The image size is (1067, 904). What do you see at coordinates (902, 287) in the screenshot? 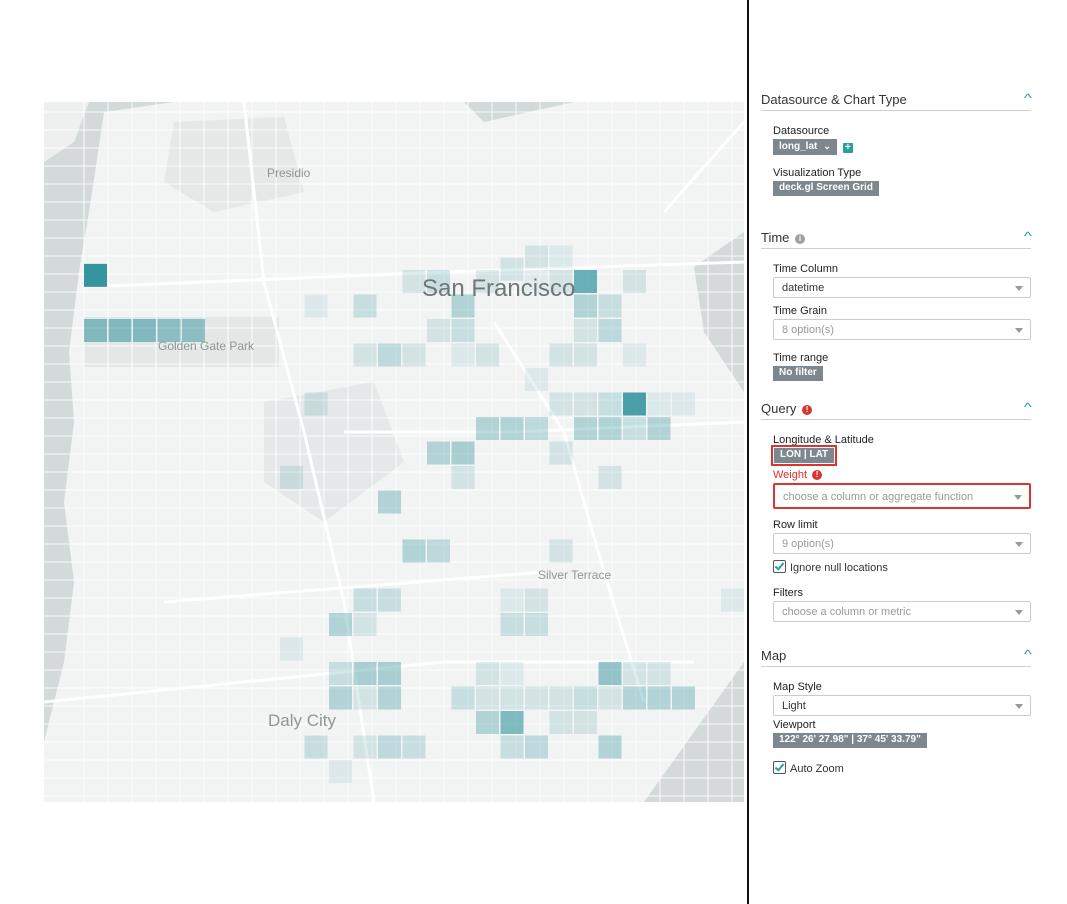
I see `time-column-select: datetime` at bounding box center [902, 287].